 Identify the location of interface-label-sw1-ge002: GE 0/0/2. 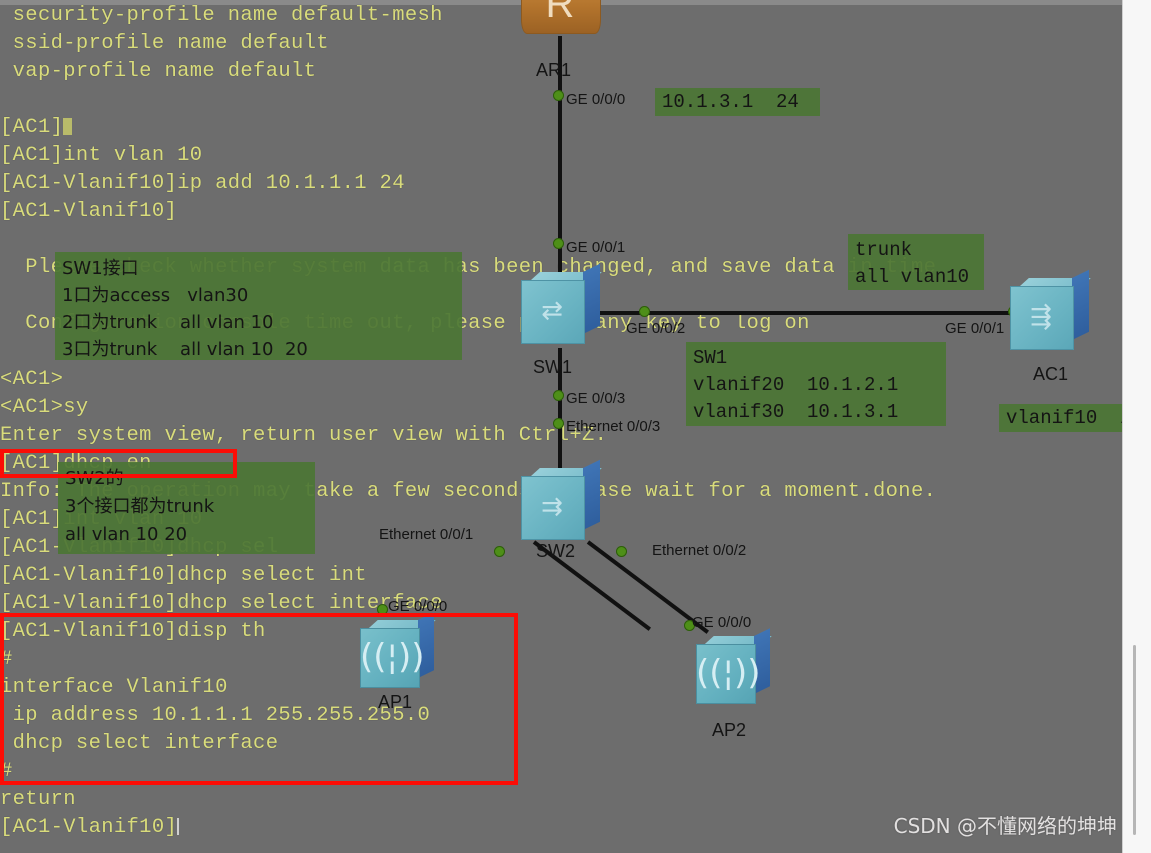
(656, 328).